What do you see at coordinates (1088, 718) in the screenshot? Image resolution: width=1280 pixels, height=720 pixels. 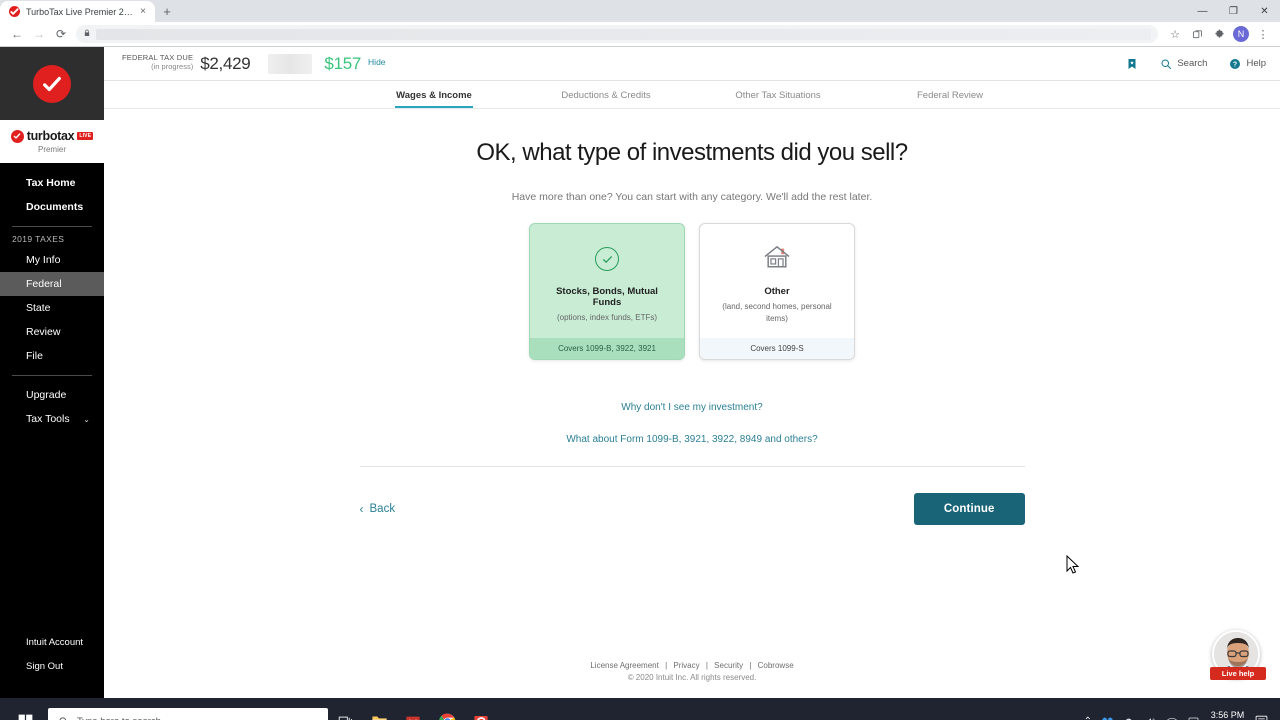 I see `tray-expand-chevron-icon: ⌃` at bounding box center [1088, 718].